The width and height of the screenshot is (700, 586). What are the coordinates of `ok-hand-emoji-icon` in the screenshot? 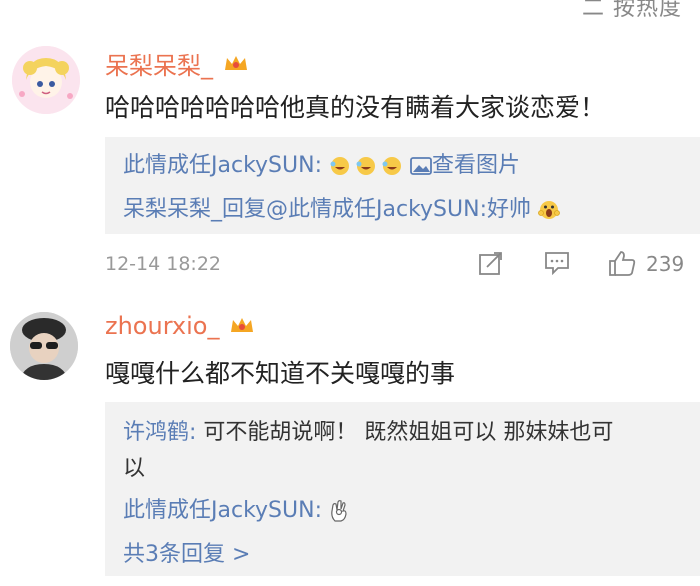 It's located at (339, 511).